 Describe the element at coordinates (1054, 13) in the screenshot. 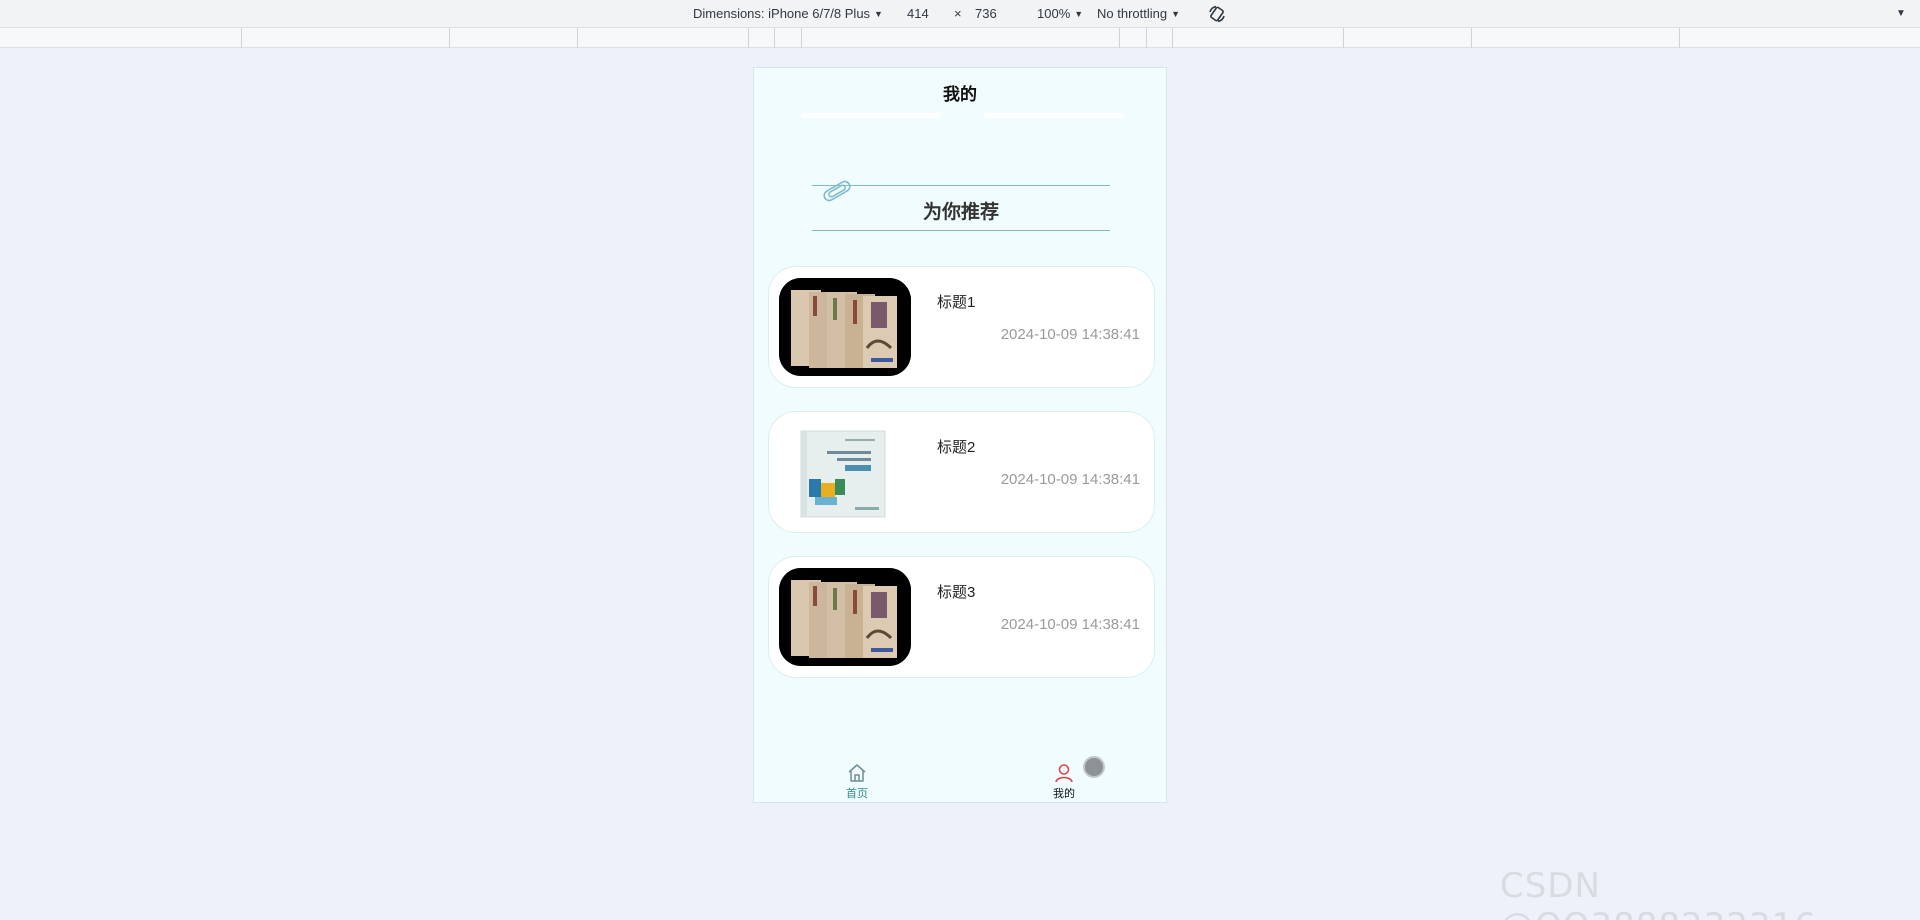

I see `zoom-label: 100%` at that location.